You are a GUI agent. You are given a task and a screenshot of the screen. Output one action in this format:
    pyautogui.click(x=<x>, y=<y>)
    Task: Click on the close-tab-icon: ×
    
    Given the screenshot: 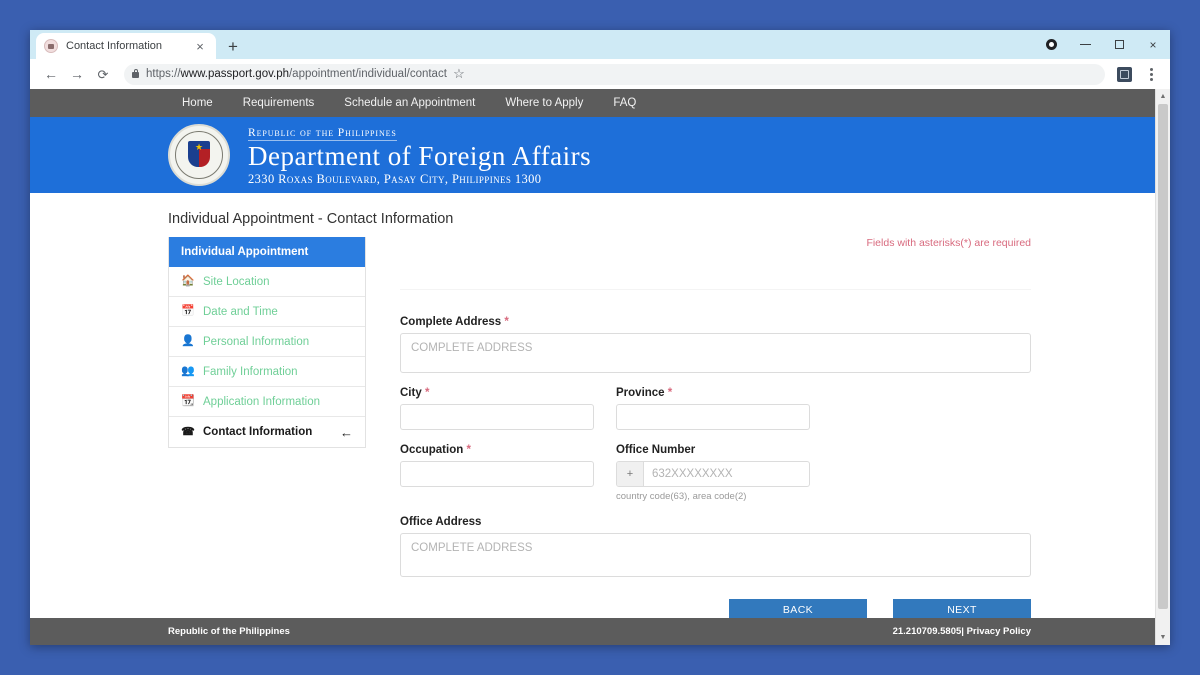 What is the action you would take?
    pyautogui.click(x=200, y=46)
    